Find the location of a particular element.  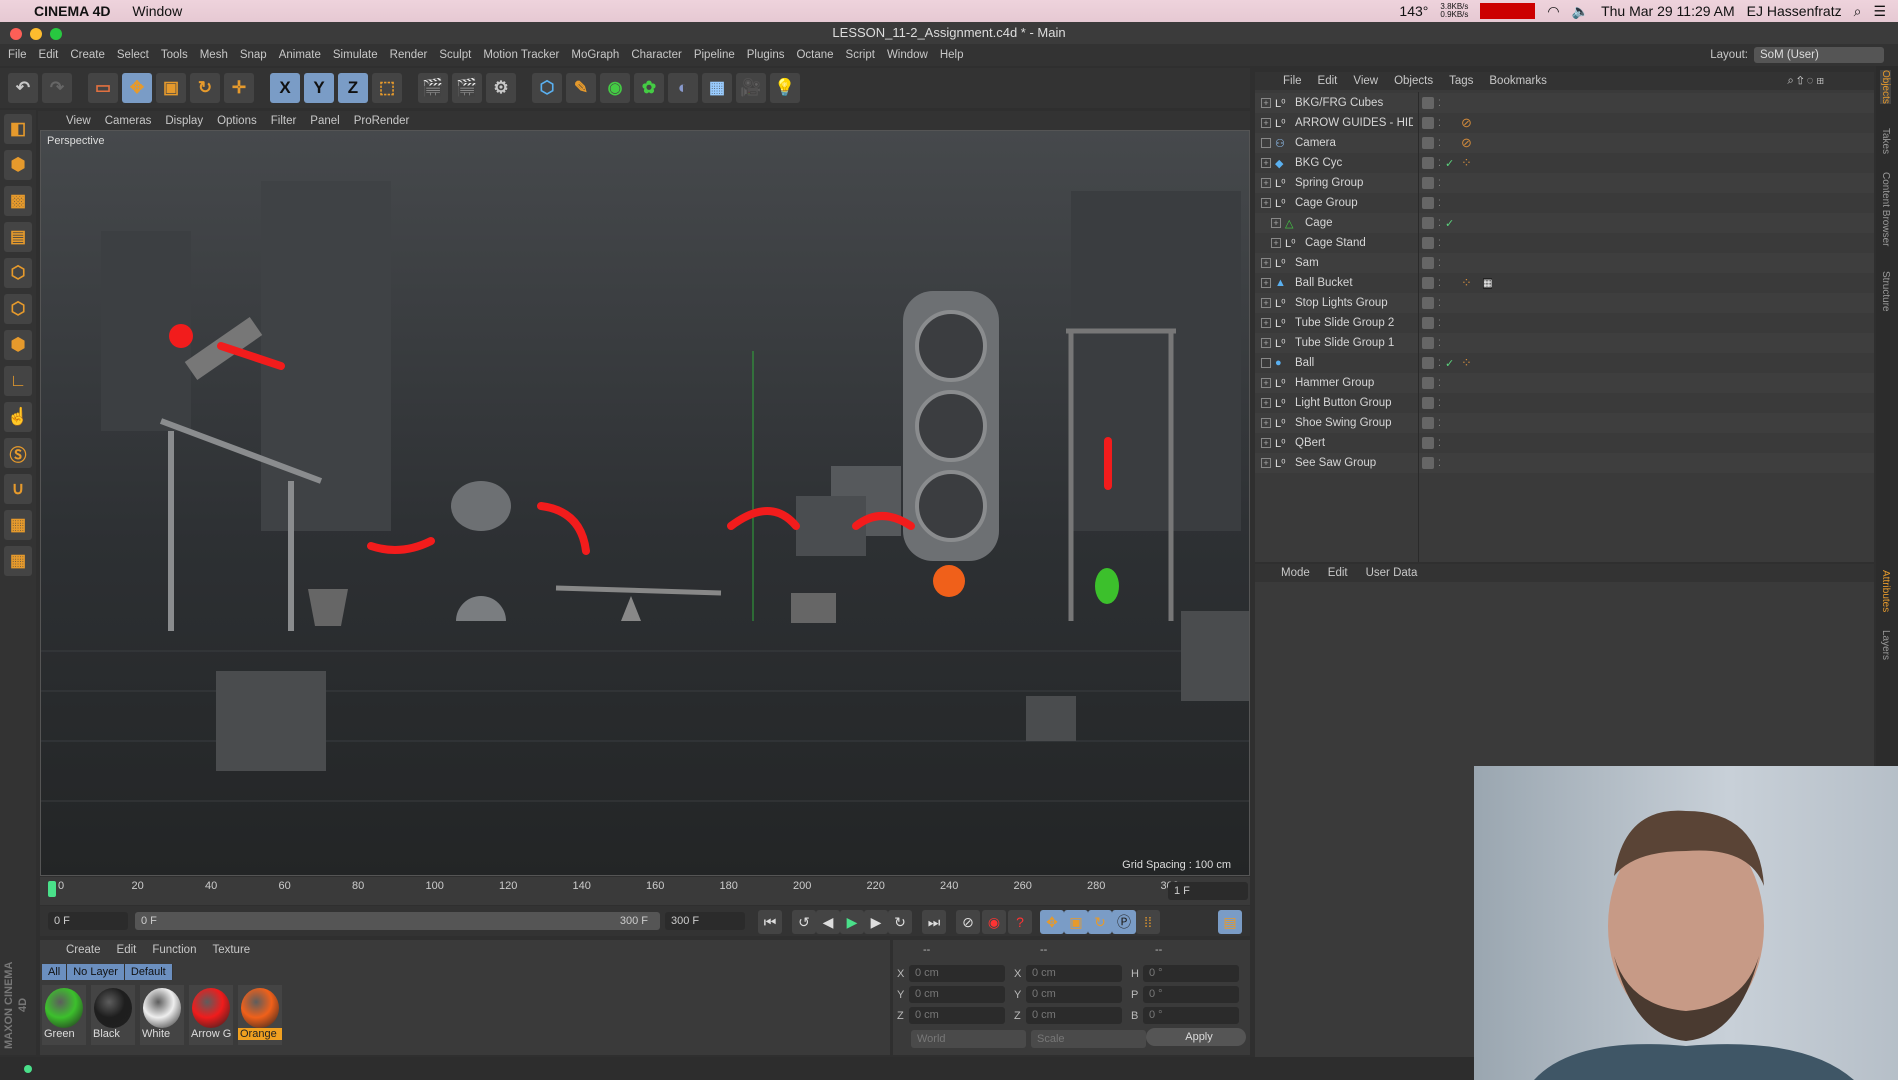

menu-sculpt: Sculpt is located at coordinates (455, 55).